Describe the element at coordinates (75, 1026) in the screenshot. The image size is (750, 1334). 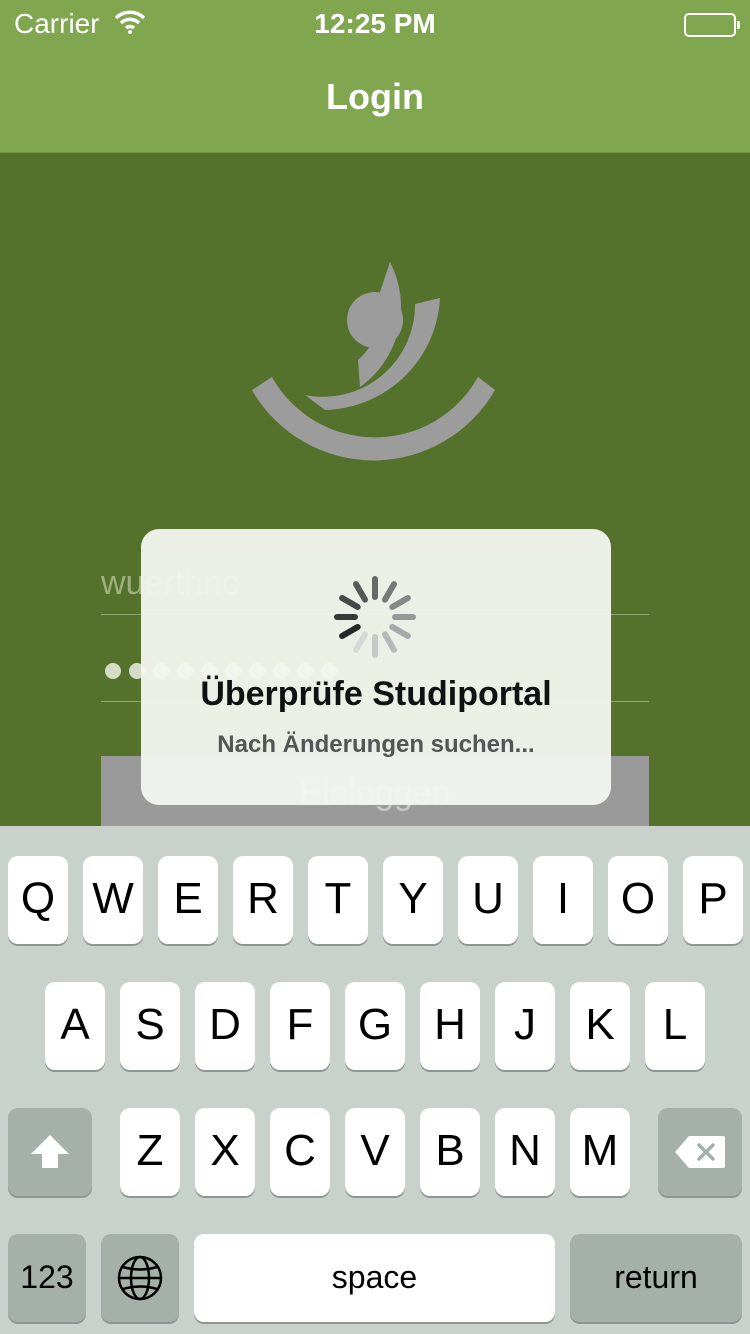
I see `key-a: A` at that location.